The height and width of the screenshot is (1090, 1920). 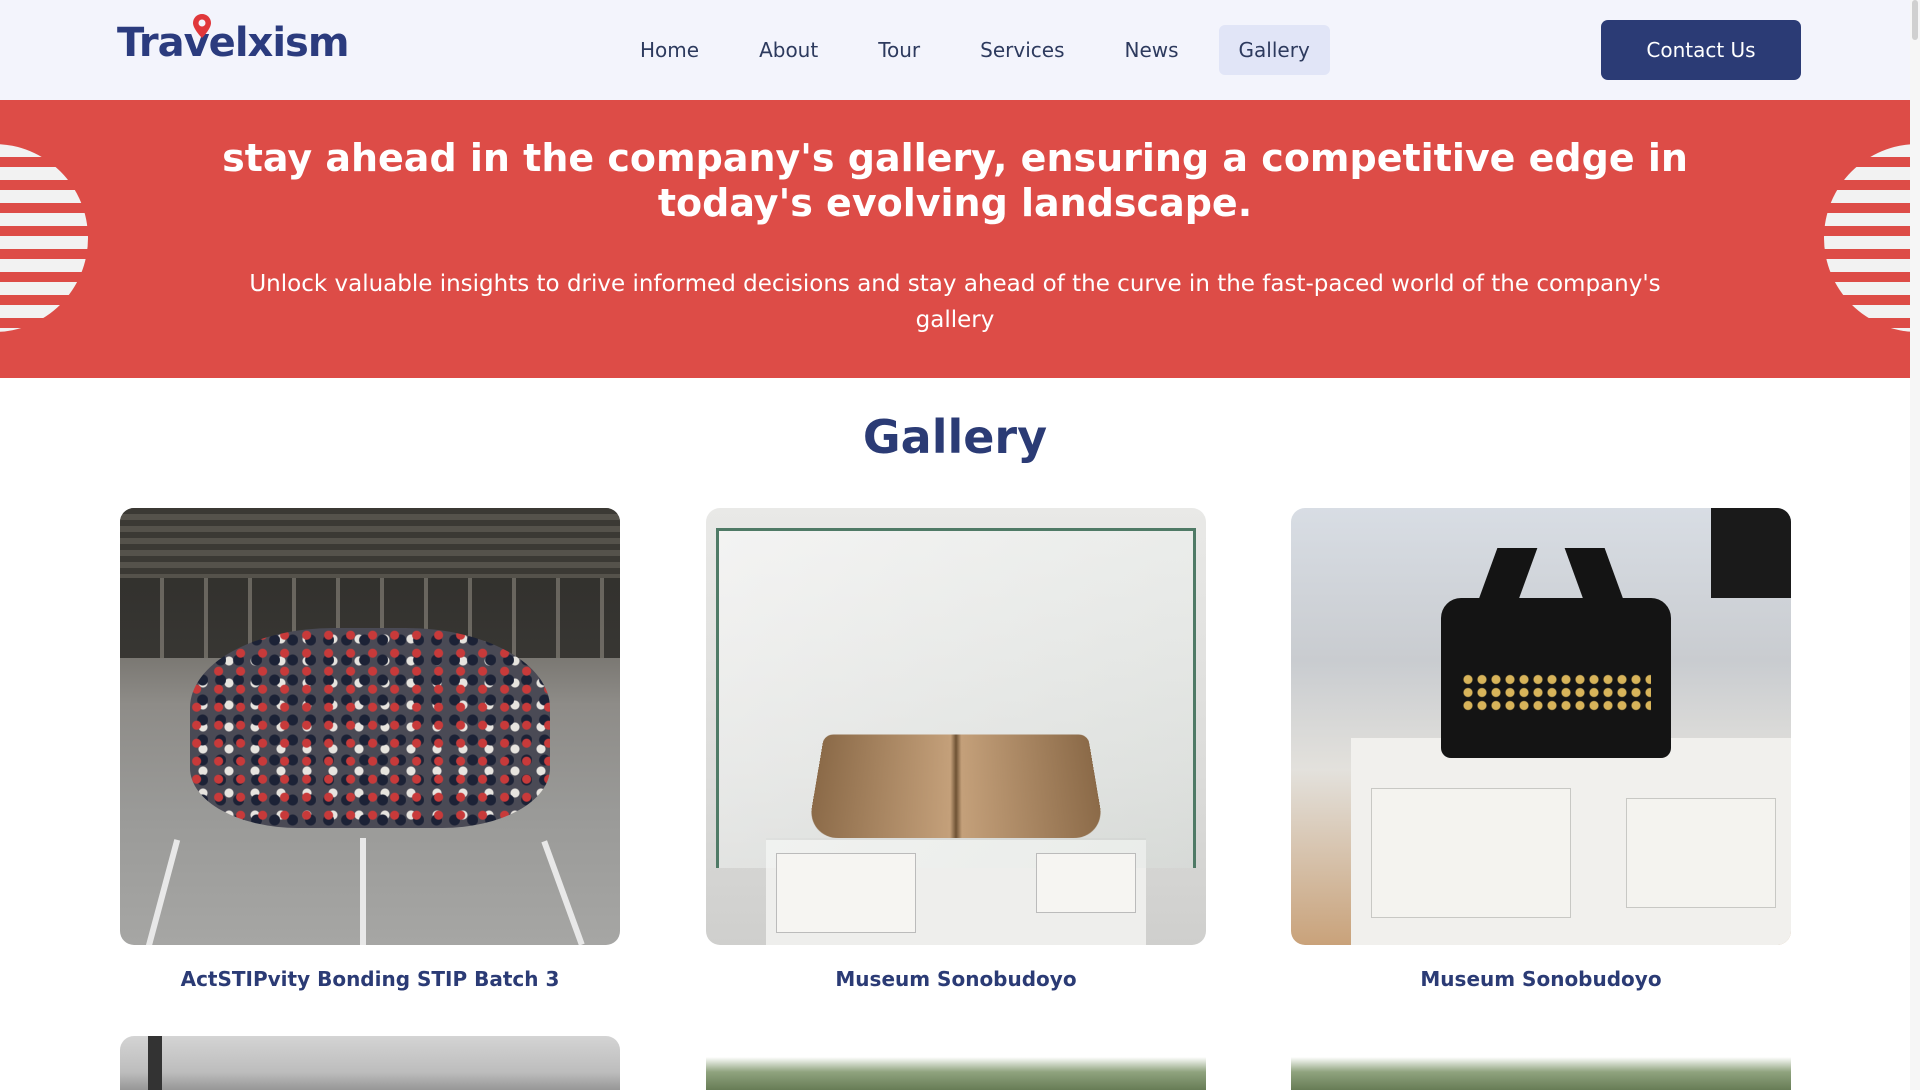 I want to click on nav-home: Home, so click(x=669, y=50).